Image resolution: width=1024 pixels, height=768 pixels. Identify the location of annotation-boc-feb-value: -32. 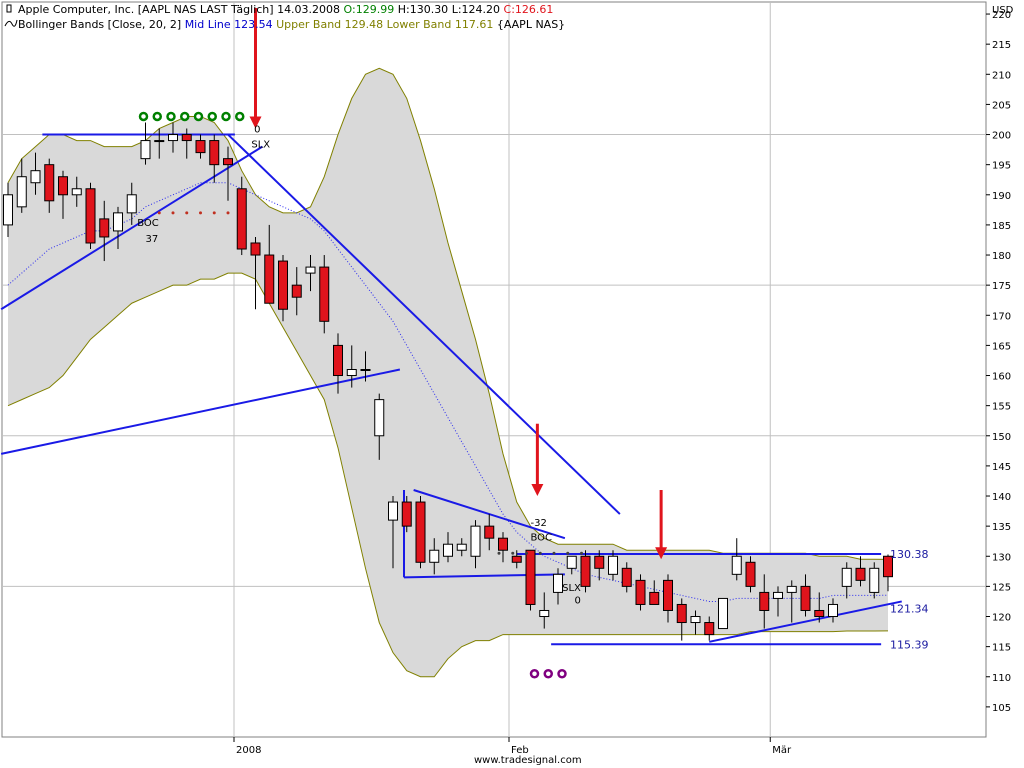
(539, 523).